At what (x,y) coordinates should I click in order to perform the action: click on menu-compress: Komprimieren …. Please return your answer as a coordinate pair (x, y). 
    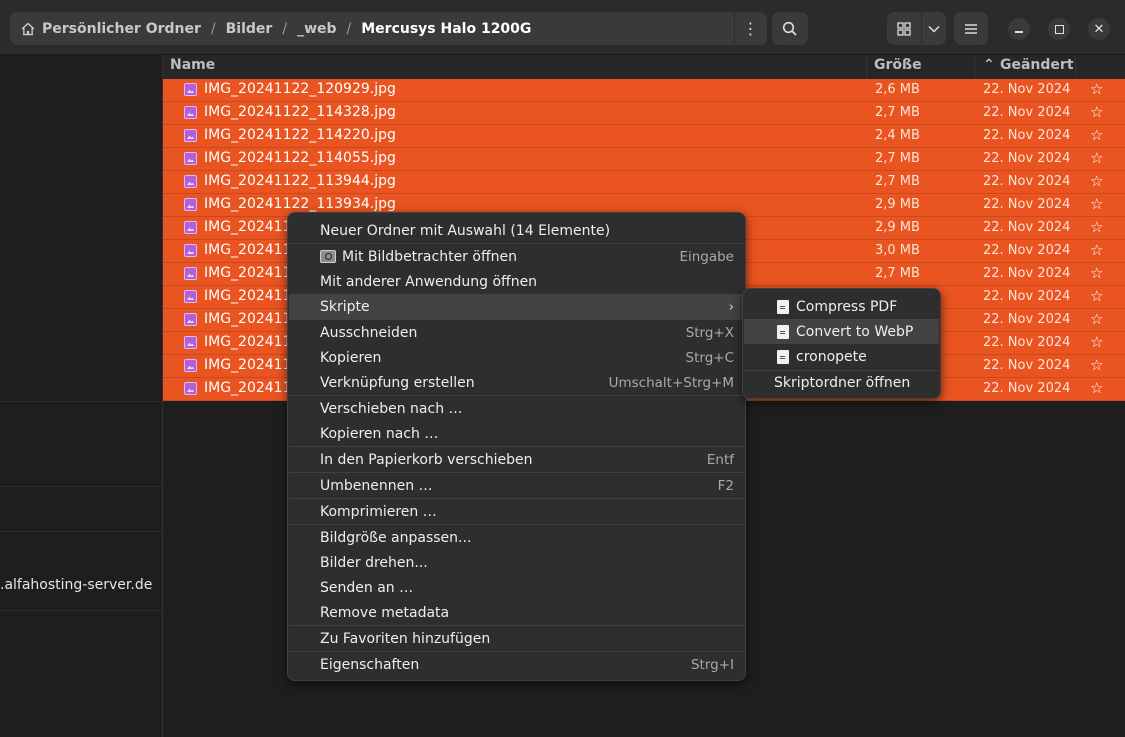
    Looking at the image, I should click on (516, 511).